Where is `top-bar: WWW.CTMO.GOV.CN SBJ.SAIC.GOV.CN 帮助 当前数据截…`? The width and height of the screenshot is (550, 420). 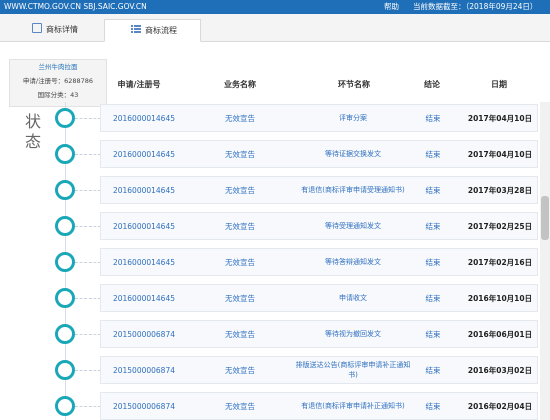
top-bar: WWW.CTMO.GOV.CN SBJ.SAIC.GOV.CN 帮助 当前数据截… is located at coordinates (275, 7).